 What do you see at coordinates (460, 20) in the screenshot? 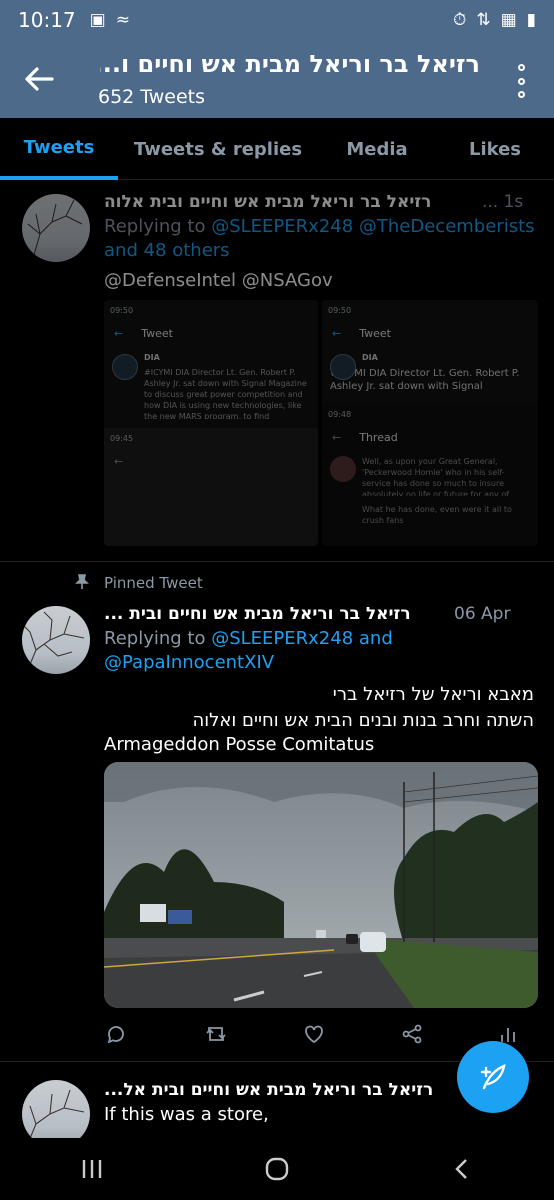
I see `alarm-icon: ⏱` at bounding box center [460, 20].